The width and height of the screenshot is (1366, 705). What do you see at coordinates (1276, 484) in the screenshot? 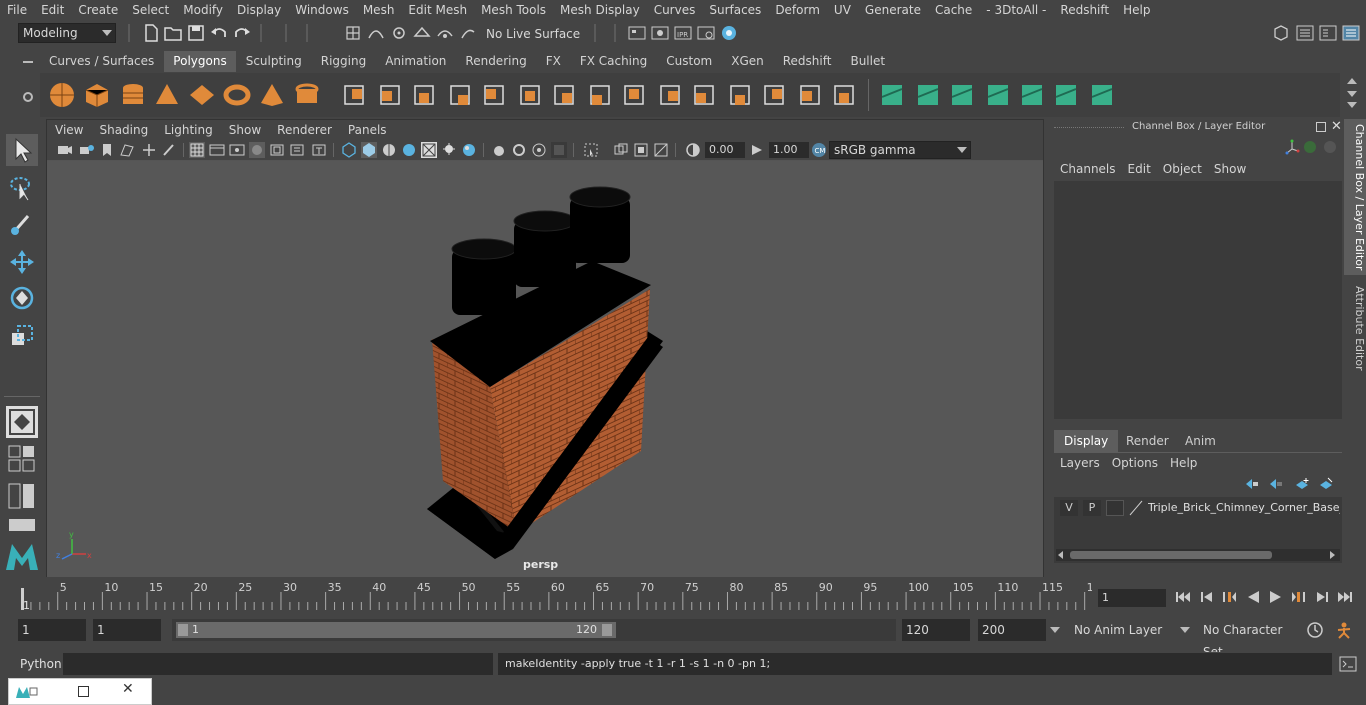
I see `move-layer-down-icon` at bounding box center [1276, 484].